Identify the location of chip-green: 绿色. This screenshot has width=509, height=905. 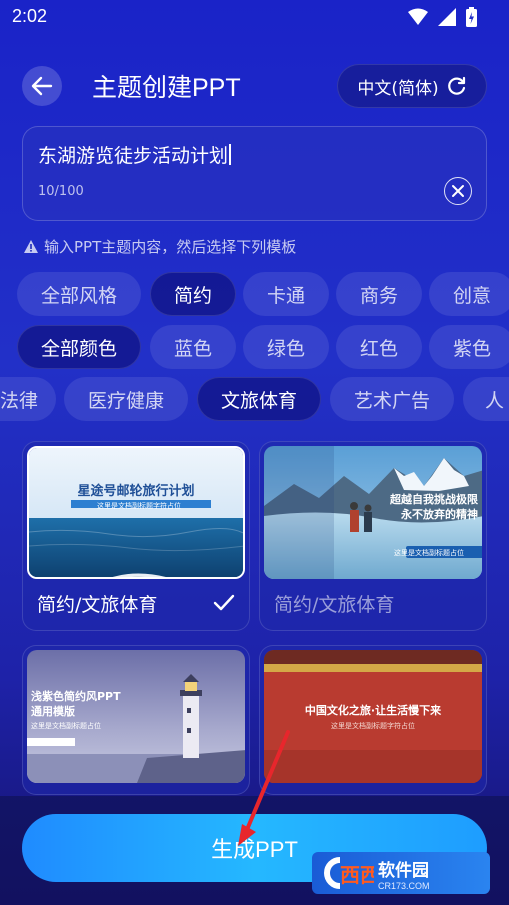
(286, 347).